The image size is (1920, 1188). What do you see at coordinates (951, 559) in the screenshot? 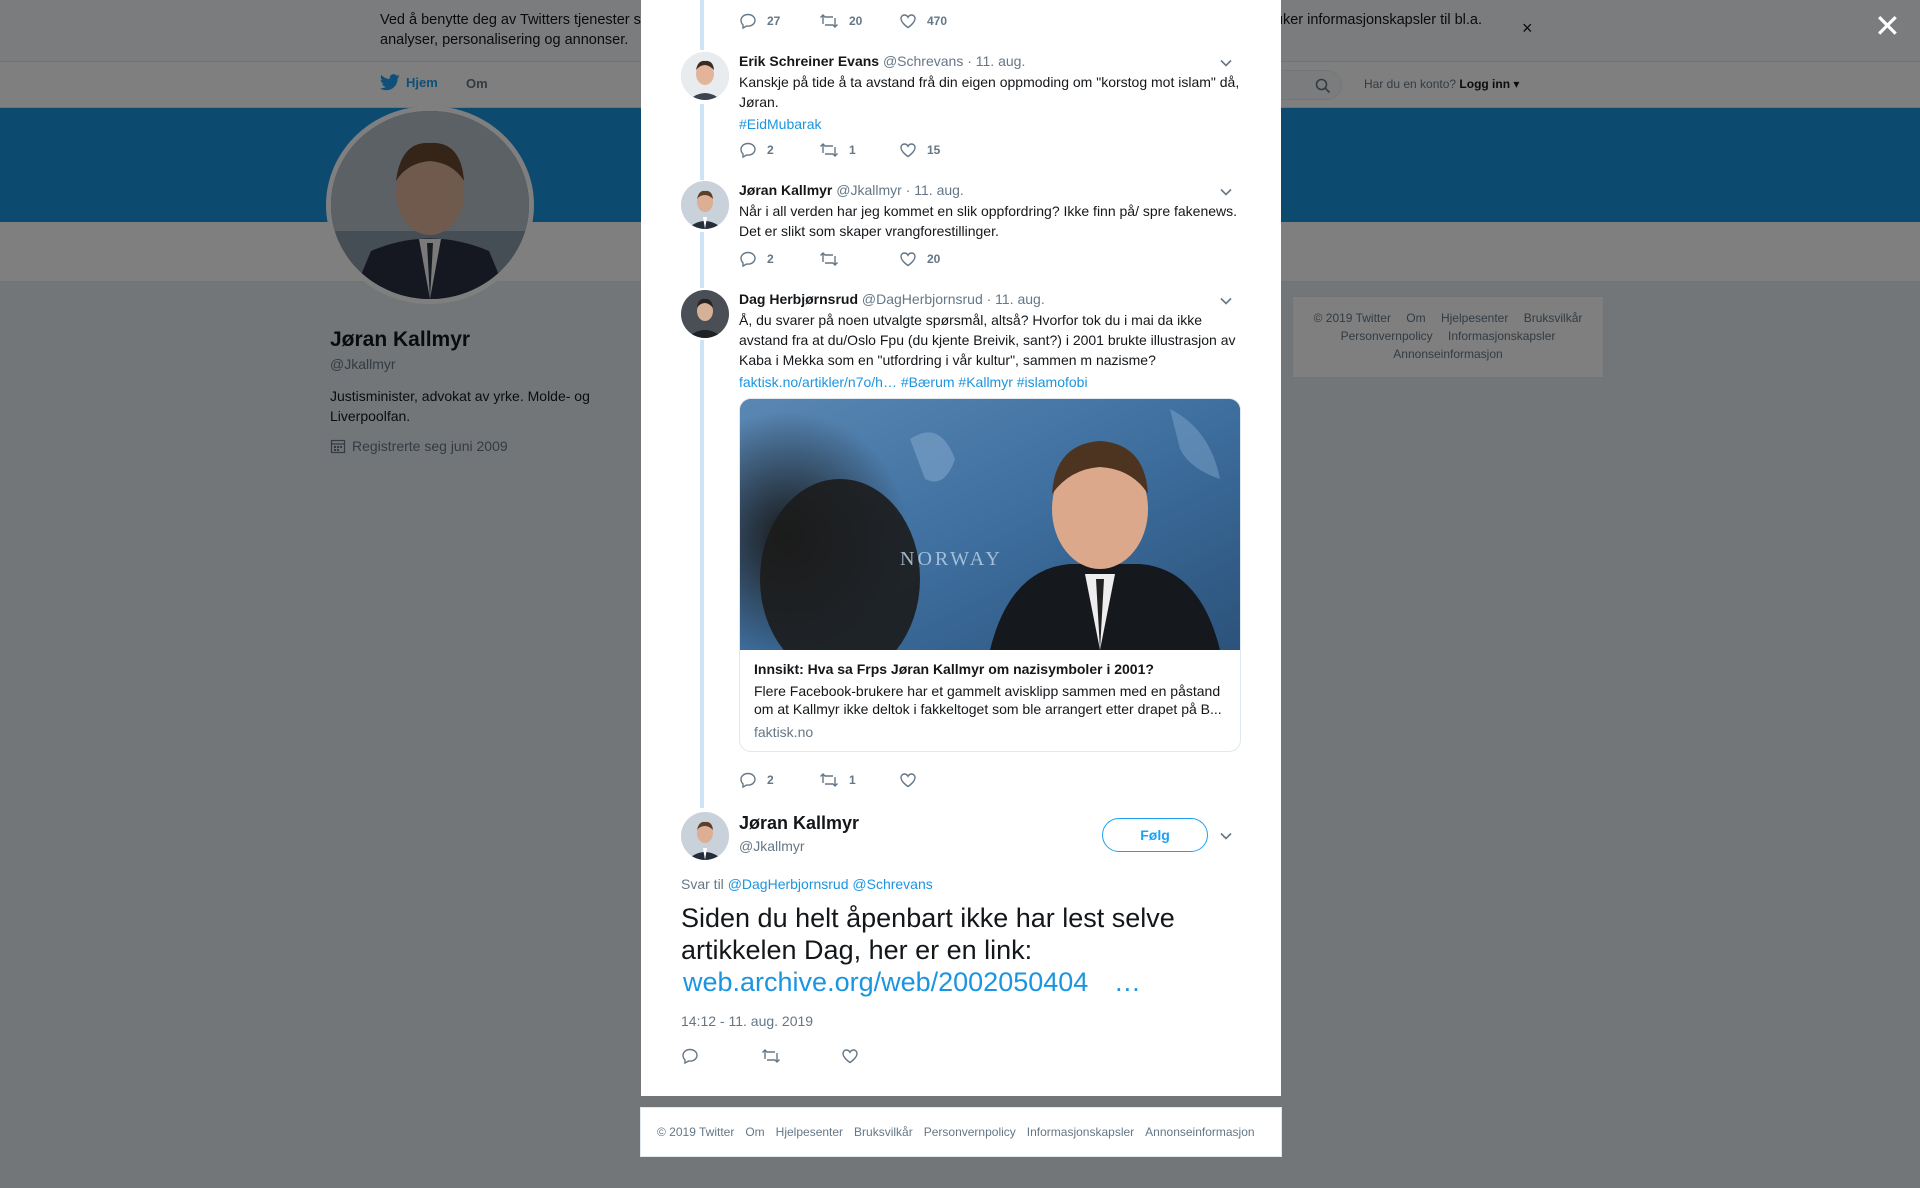
I see `card-image-caption: NORWAY` at bounding box center [951, 559].